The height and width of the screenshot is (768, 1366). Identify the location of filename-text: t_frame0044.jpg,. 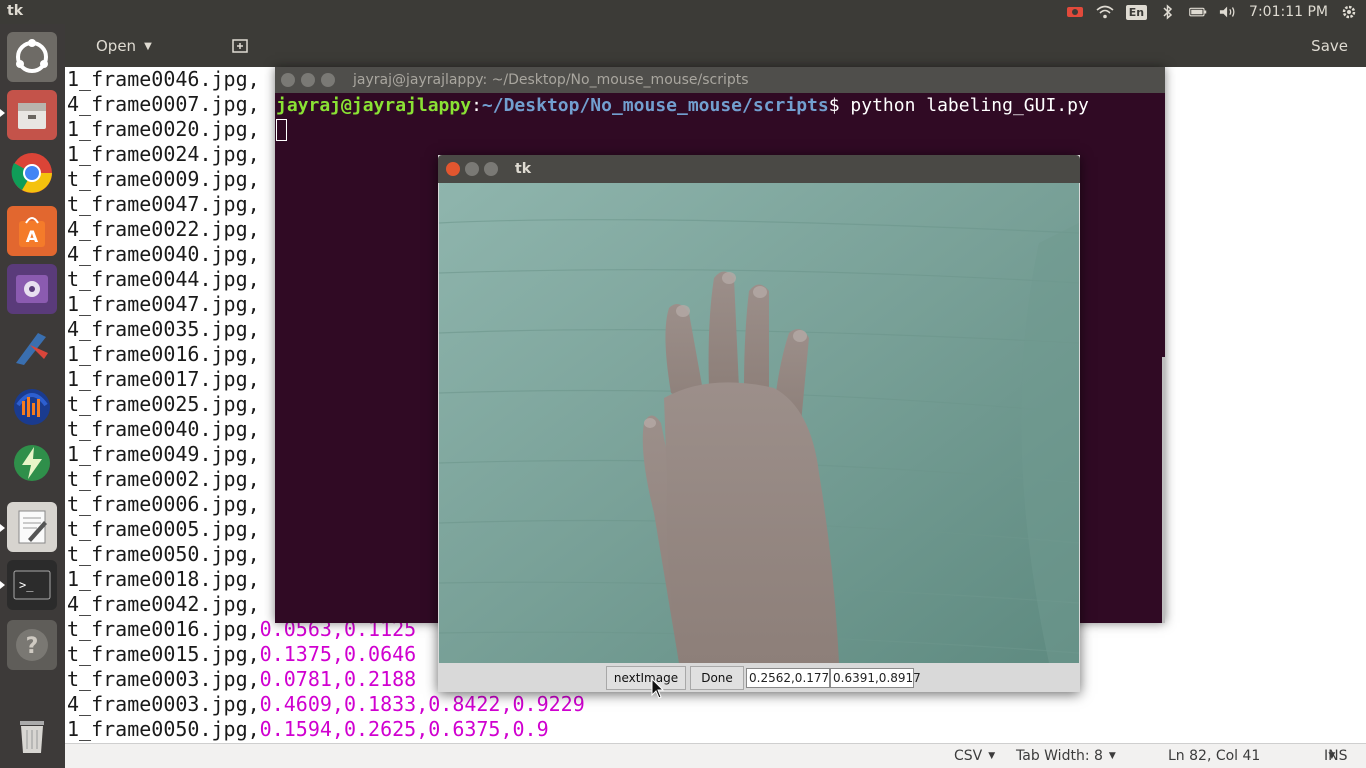
(163, 279).